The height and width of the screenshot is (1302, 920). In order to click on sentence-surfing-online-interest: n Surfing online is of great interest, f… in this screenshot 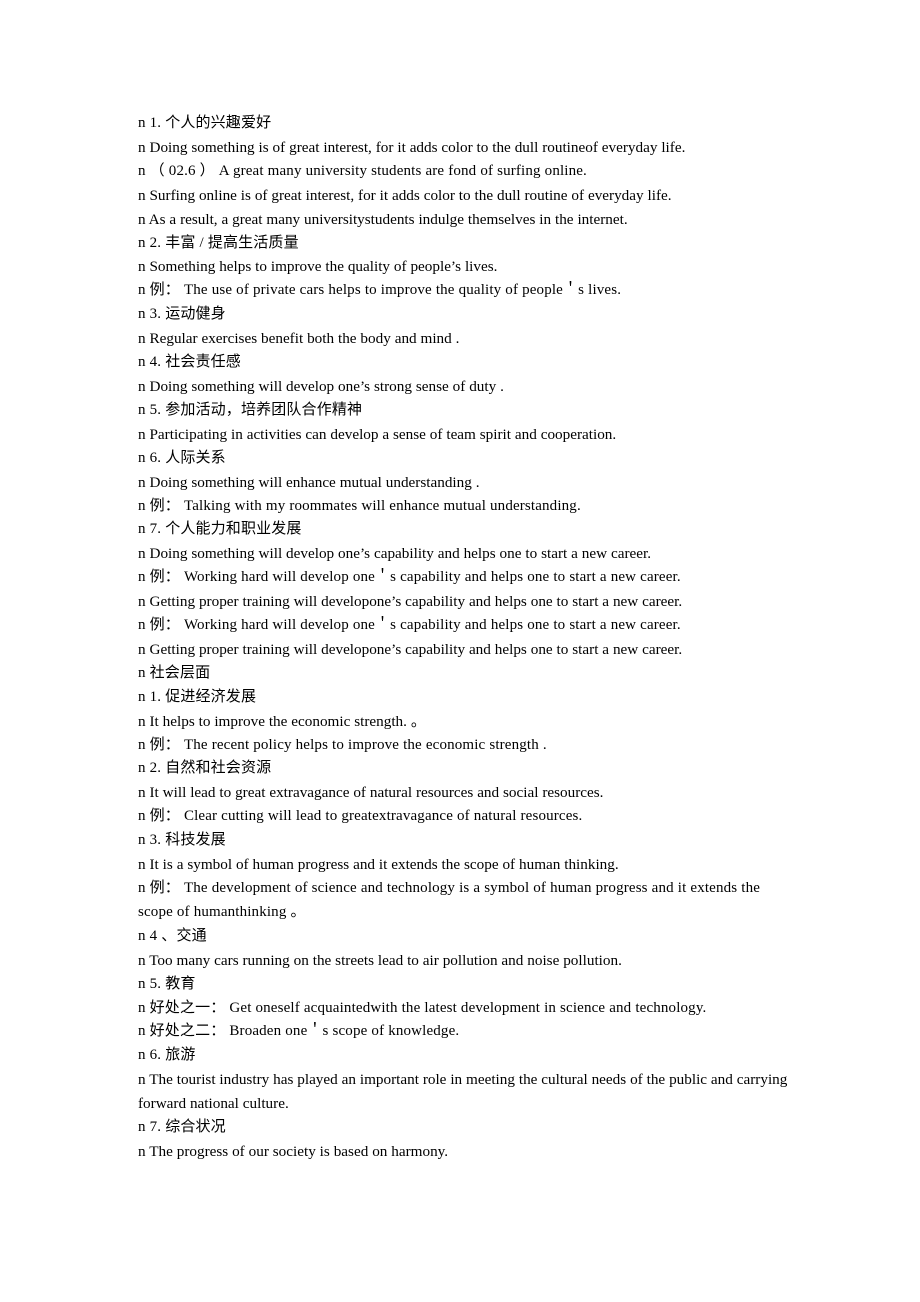, I will do `click(405, 195)`.